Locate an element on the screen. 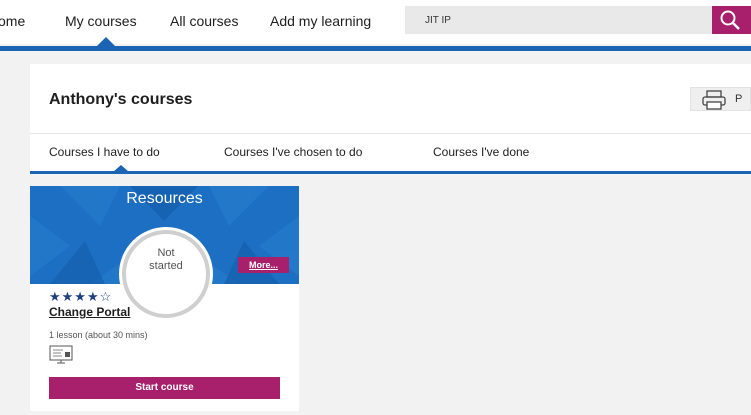 The width and height of the screenshot is (751, 415). nav-item-my-courses: My courses is located at coordinates (101, 21).